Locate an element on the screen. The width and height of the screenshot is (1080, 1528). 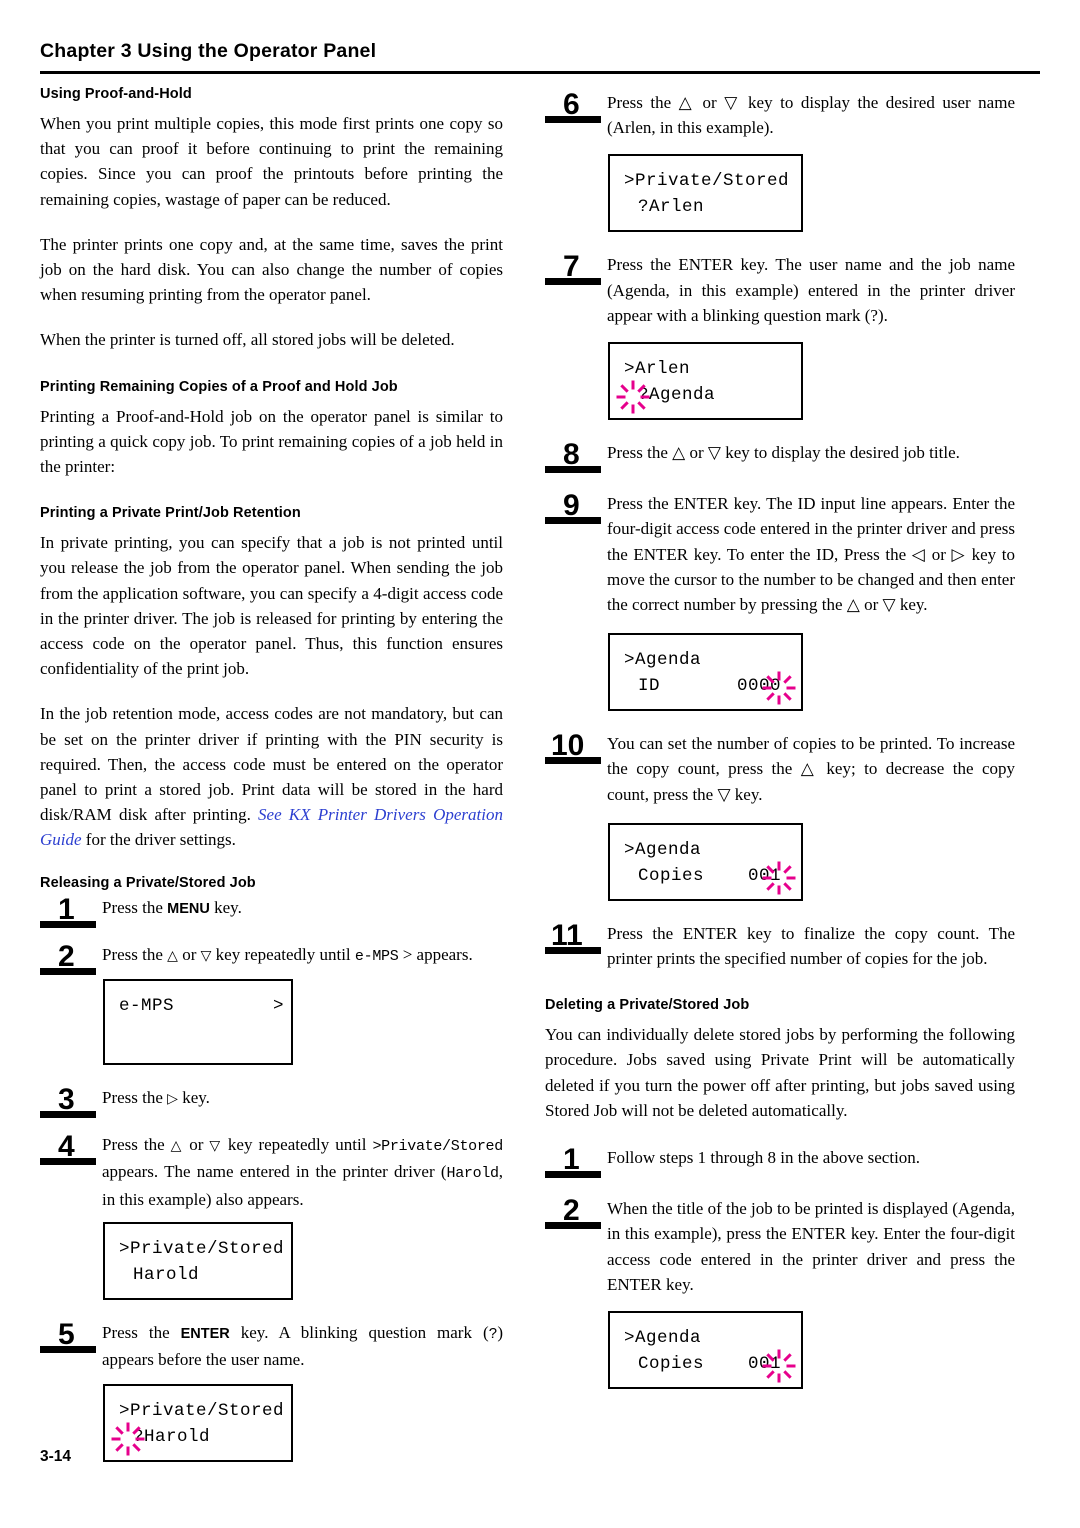
delete-step-1-number: 1 is located at coordinates (571, 1160).